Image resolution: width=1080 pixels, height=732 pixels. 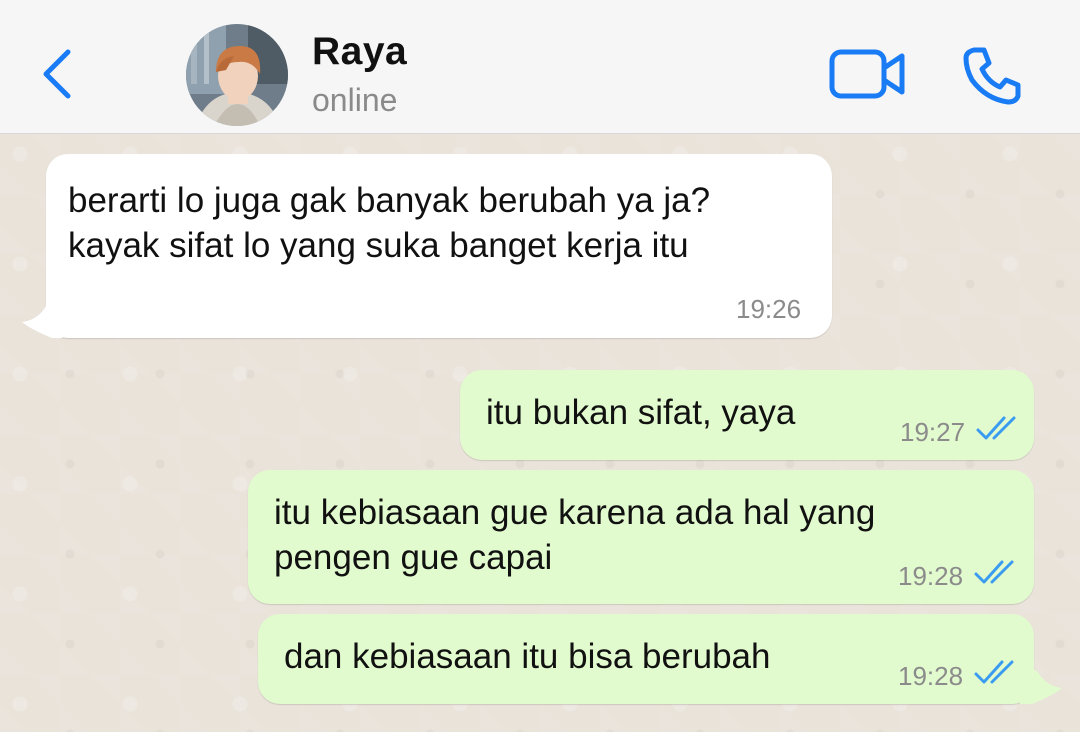 What do you see at coordinates (413, 557) in the screenshot?
I see `message-text-line: pengen gue capai` at bounding box center [413, 557].